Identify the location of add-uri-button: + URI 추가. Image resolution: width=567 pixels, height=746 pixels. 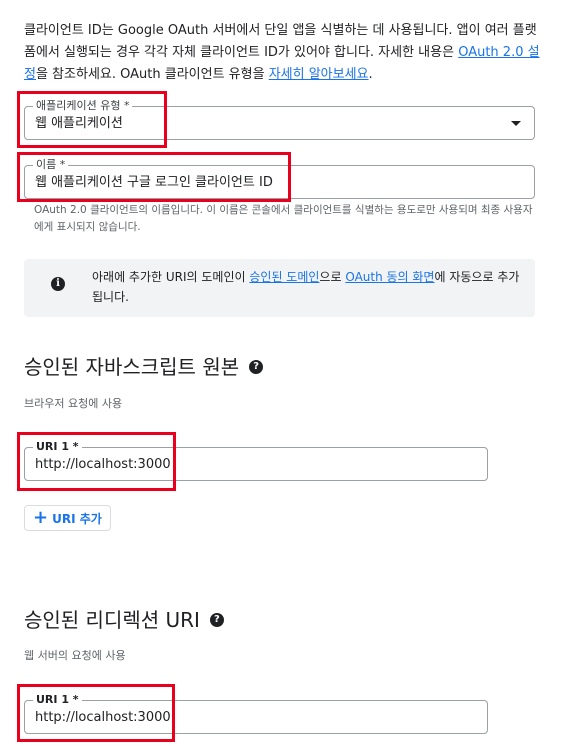
(67, 518).